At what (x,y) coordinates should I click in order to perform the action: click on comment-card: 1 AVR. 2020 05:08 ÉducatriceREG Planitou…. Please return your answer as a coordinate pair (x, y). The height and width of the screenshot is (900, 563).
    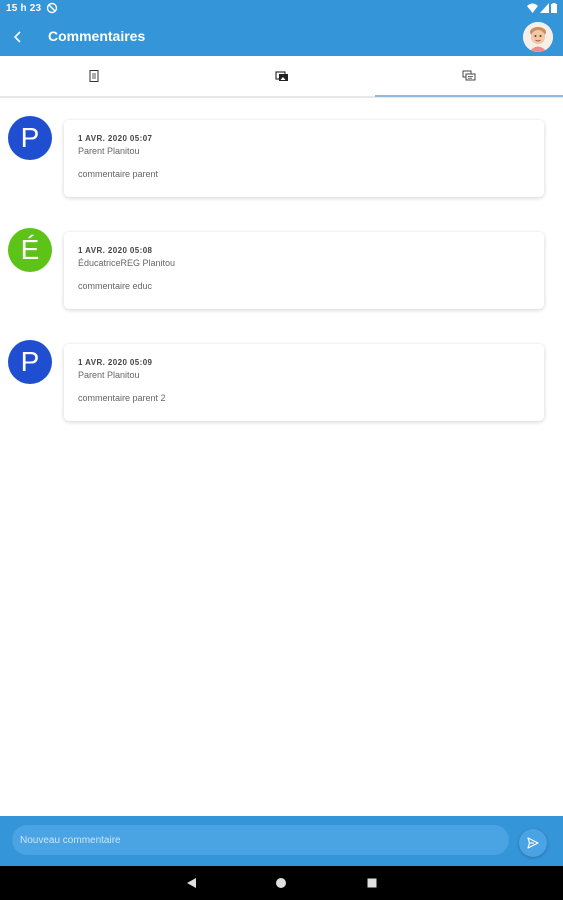
    Looking at the image, I should click on (304, 270).